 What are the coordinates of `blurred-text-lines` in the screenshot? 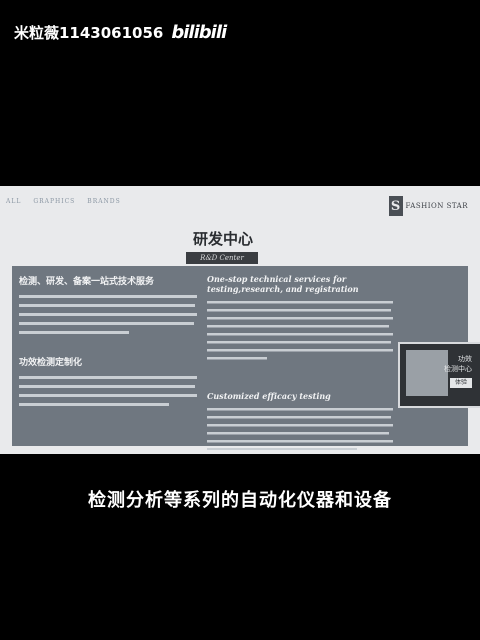 It's located at (108, 314).